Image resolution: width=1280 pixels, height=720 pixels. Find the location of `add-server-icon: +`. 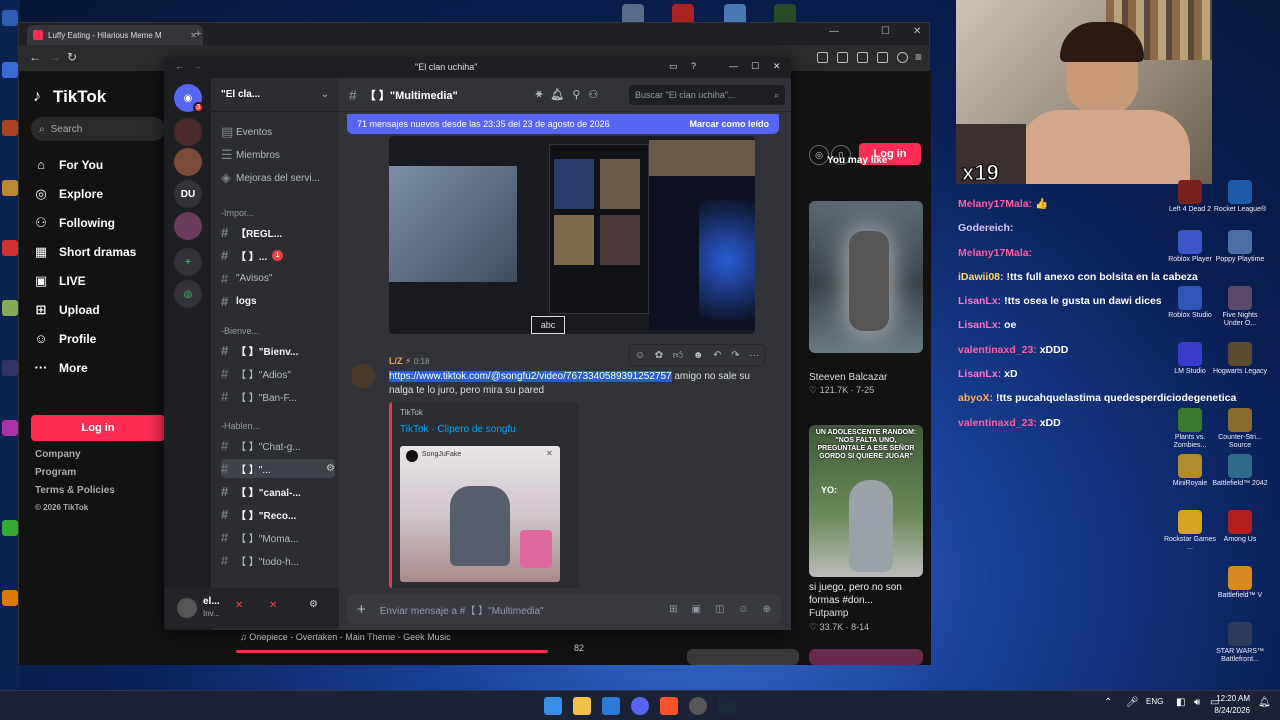

add-server-icon: + is located at coordinates (188, 262).